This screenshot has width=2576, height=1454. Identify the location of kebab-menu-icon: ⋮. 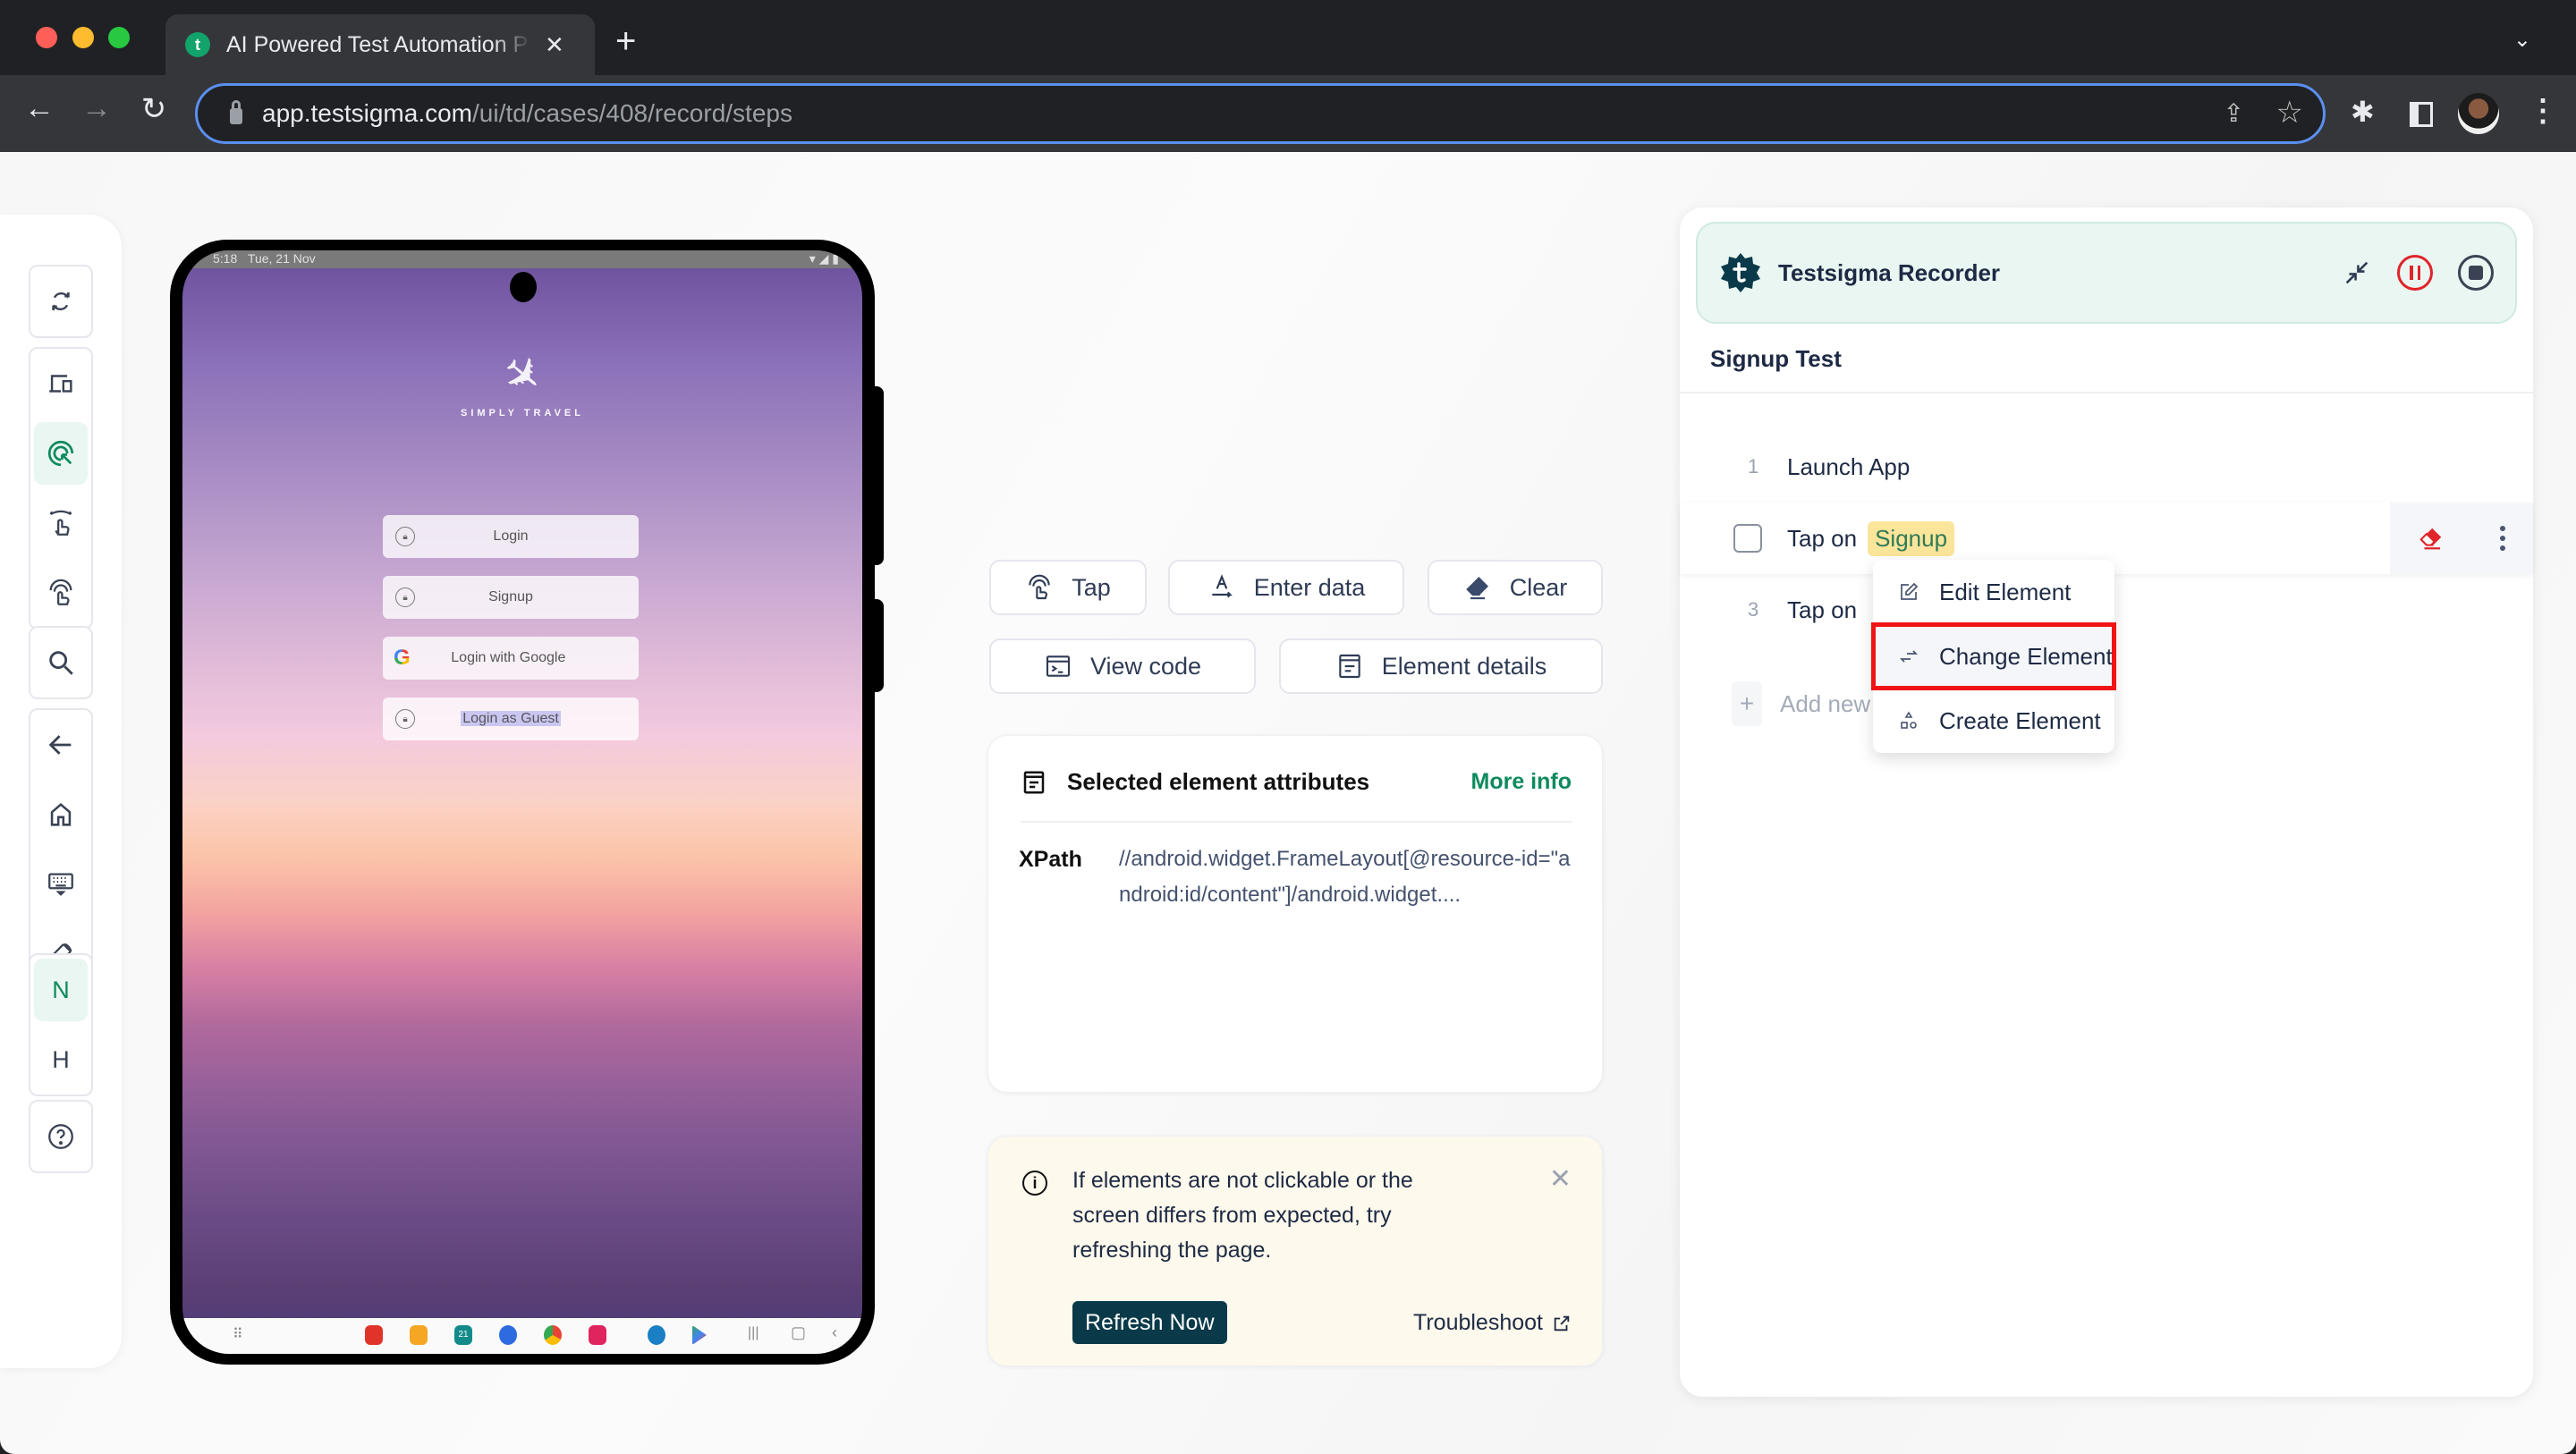
(2543, 111).